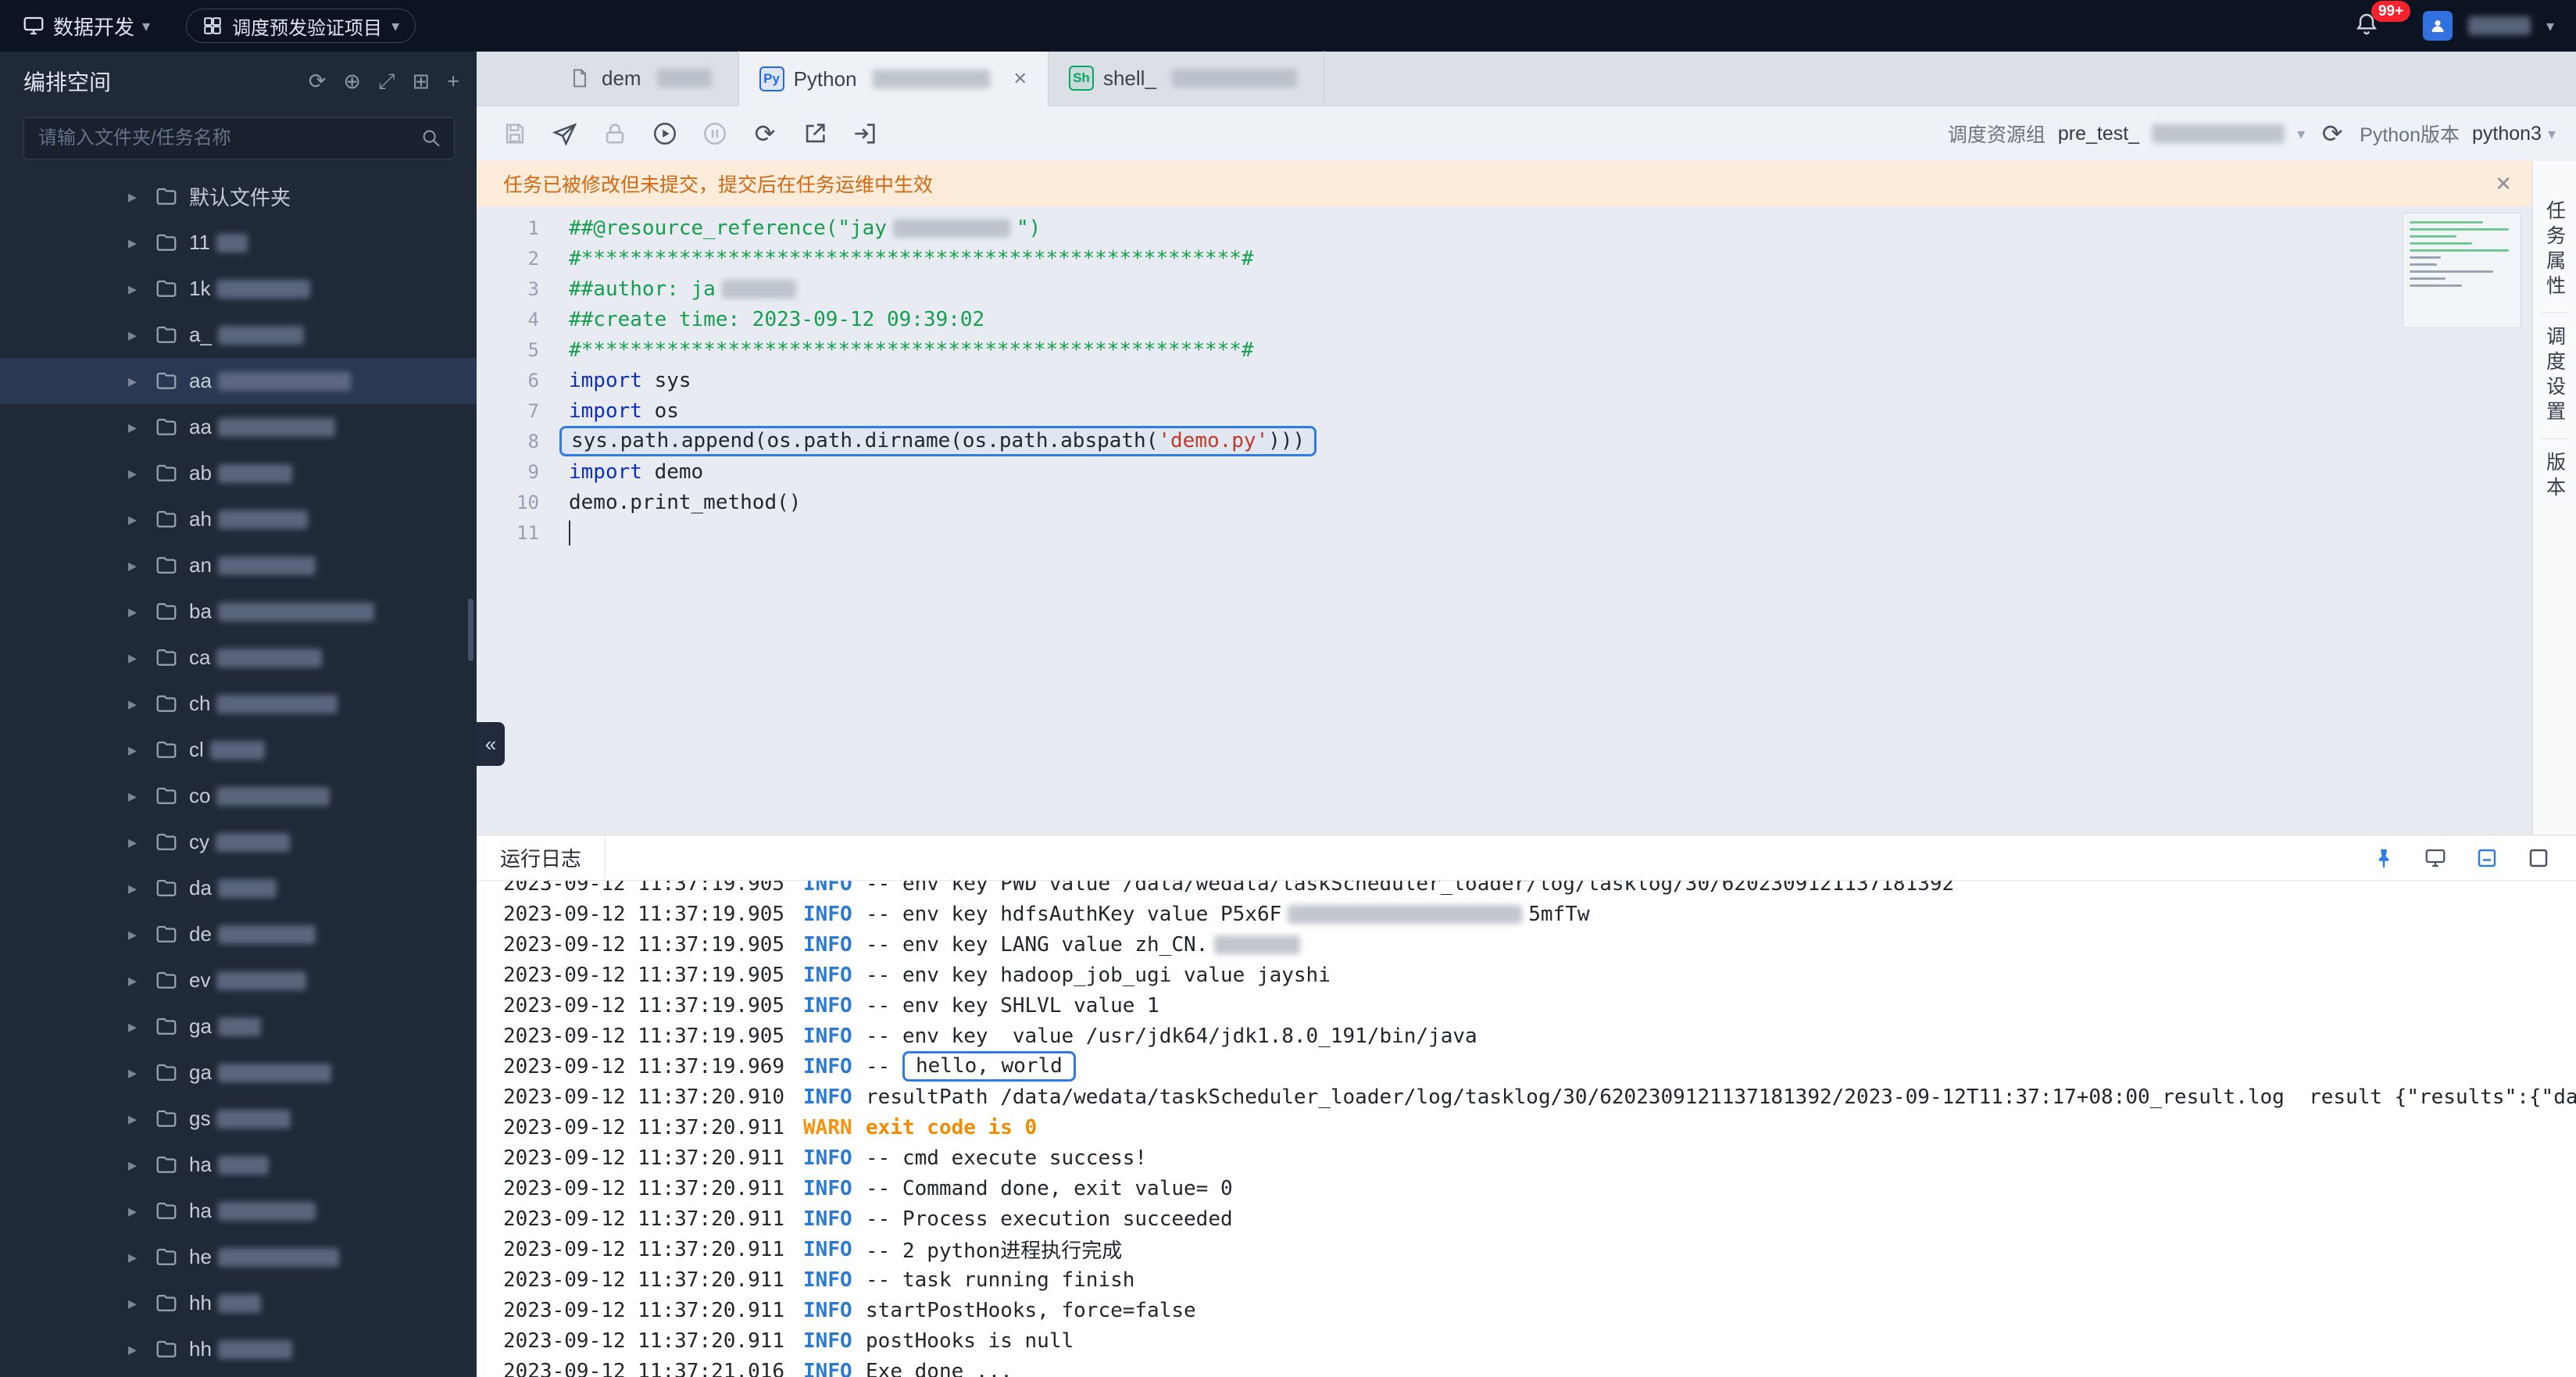 The image size is (2576, 1377). What do you see at coordinates (2383, 20) in the screenshot?
I see `notifications-button: 99+` at bounding box center [2383, 20].